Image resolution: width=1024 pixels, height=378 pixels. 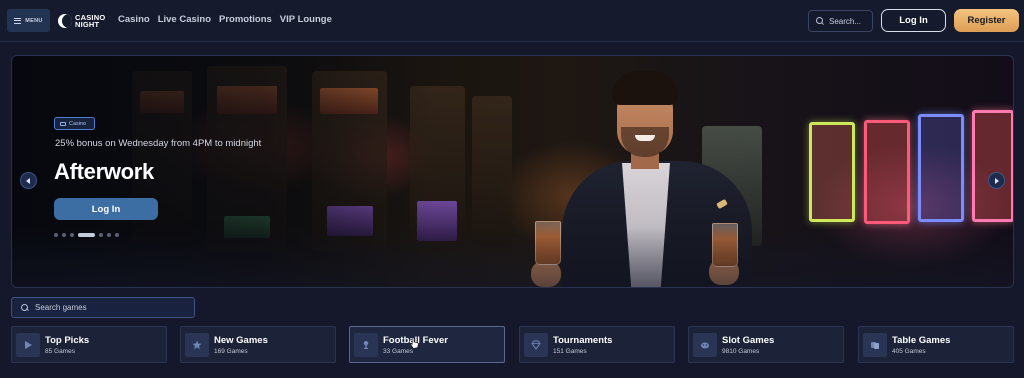 I want to click on hero-title: Afterwork, so click(x=104, y=171).